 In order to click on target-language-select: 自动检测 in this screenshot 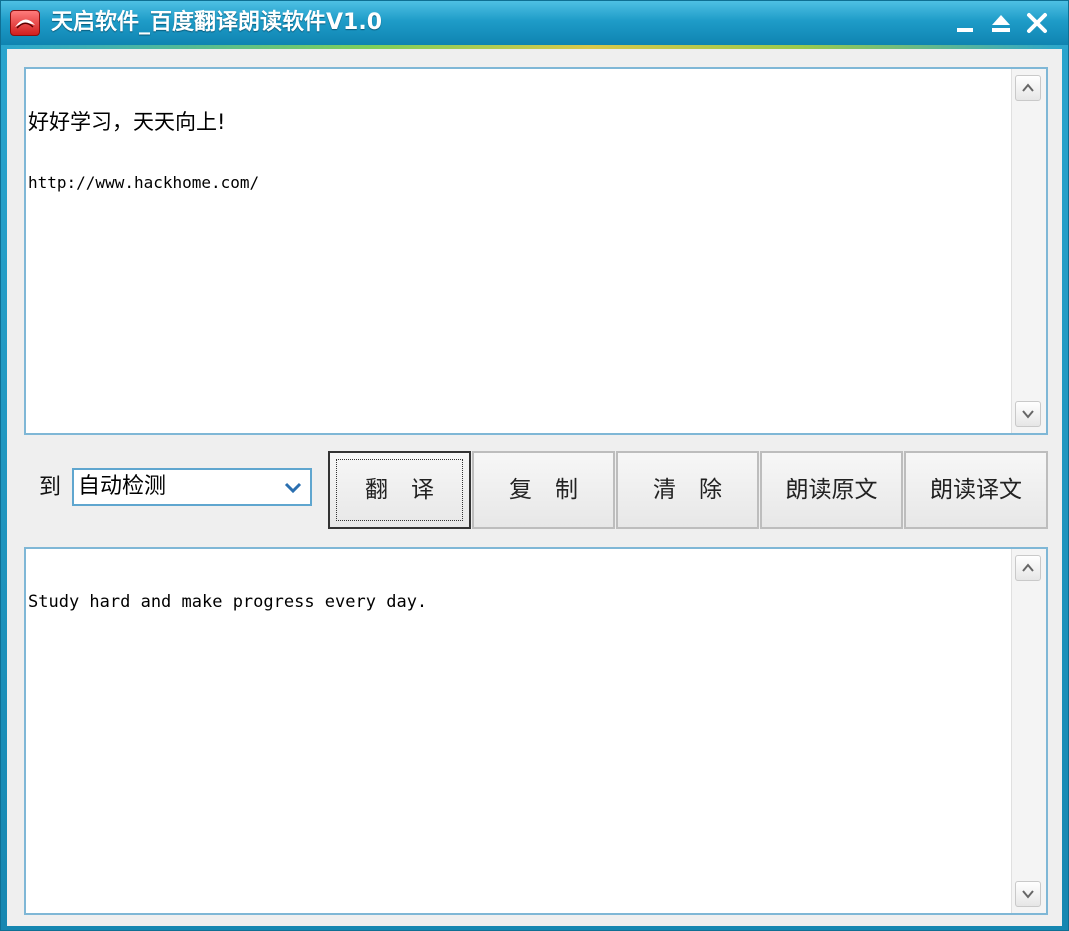, I will do `click(192, 487)`.